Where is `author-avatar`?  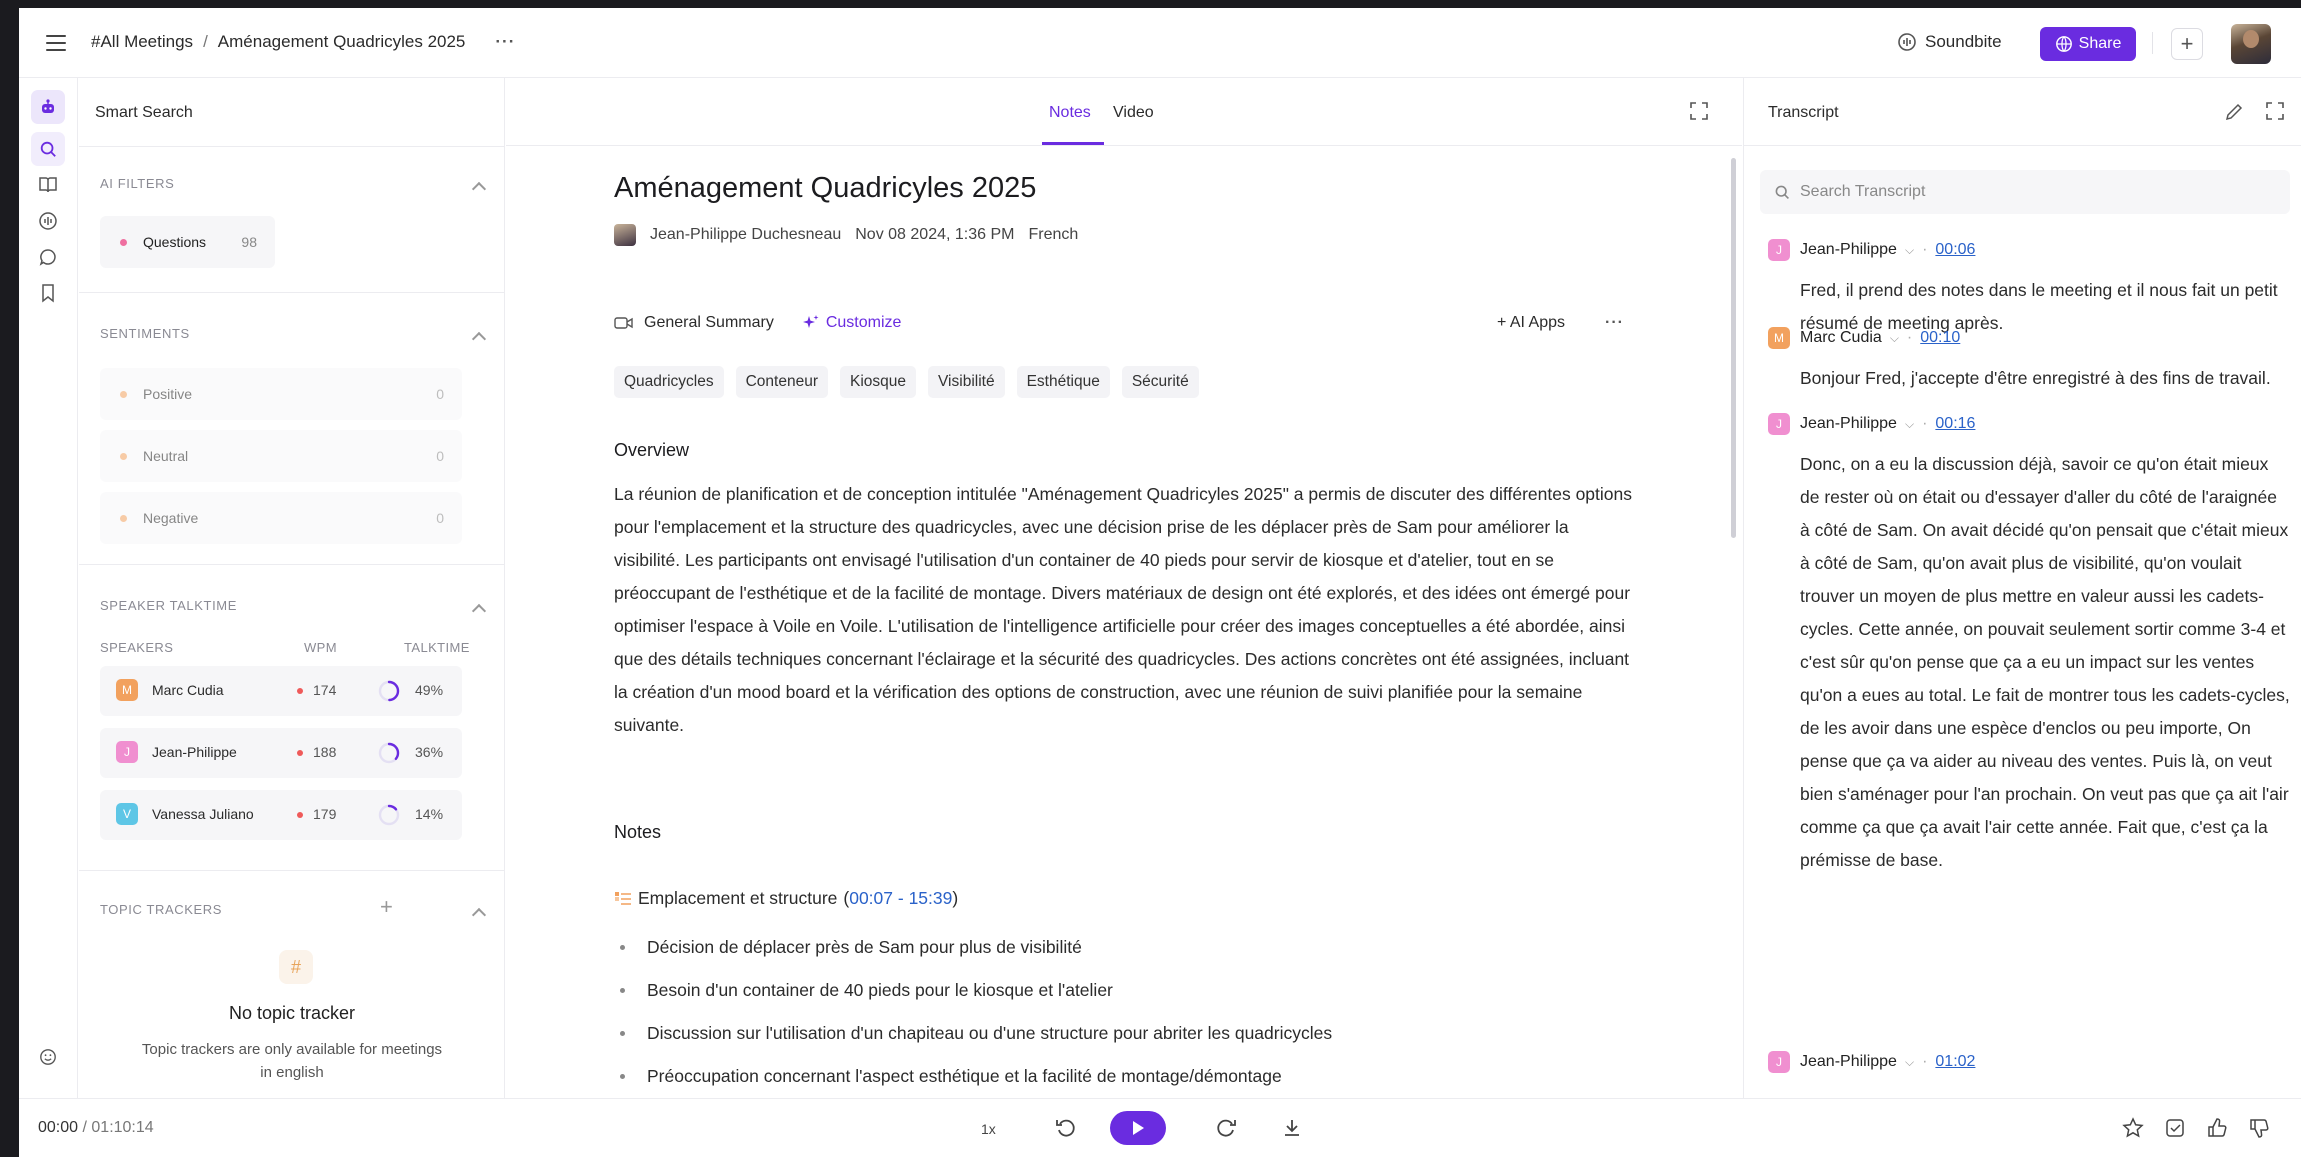 author-avatar is located at coordinates (625, 235).